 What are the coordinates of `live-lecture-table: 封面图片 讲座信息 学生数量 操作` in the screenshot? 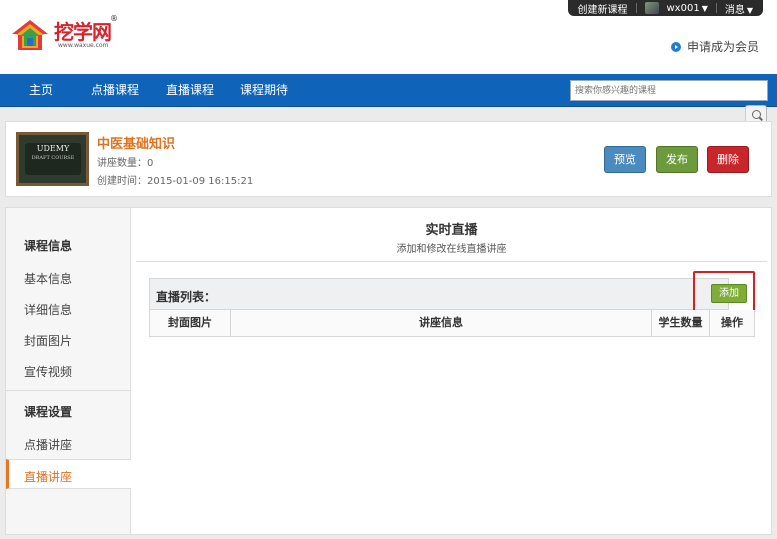 It's located at (452, 323).